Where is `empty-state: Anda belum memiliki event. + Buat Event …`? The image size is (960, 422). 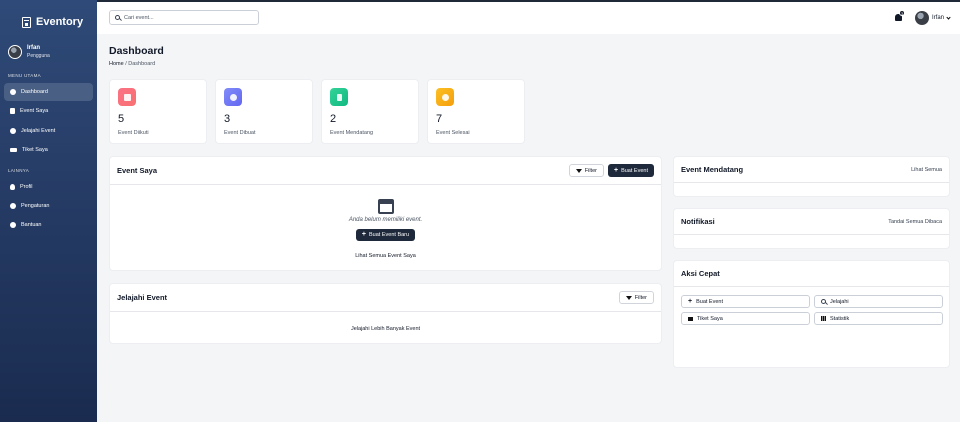 empty-state: Anda belum memiliki event. + Buat Event … is located at coordinates (385, 213).